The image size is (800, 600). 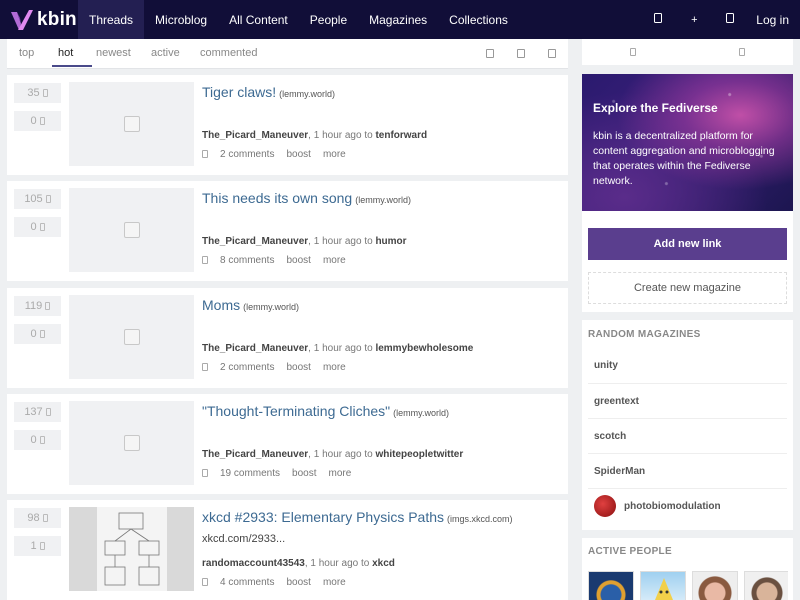 I want to click on thread-title: Moms, so click(x=221, y=305).